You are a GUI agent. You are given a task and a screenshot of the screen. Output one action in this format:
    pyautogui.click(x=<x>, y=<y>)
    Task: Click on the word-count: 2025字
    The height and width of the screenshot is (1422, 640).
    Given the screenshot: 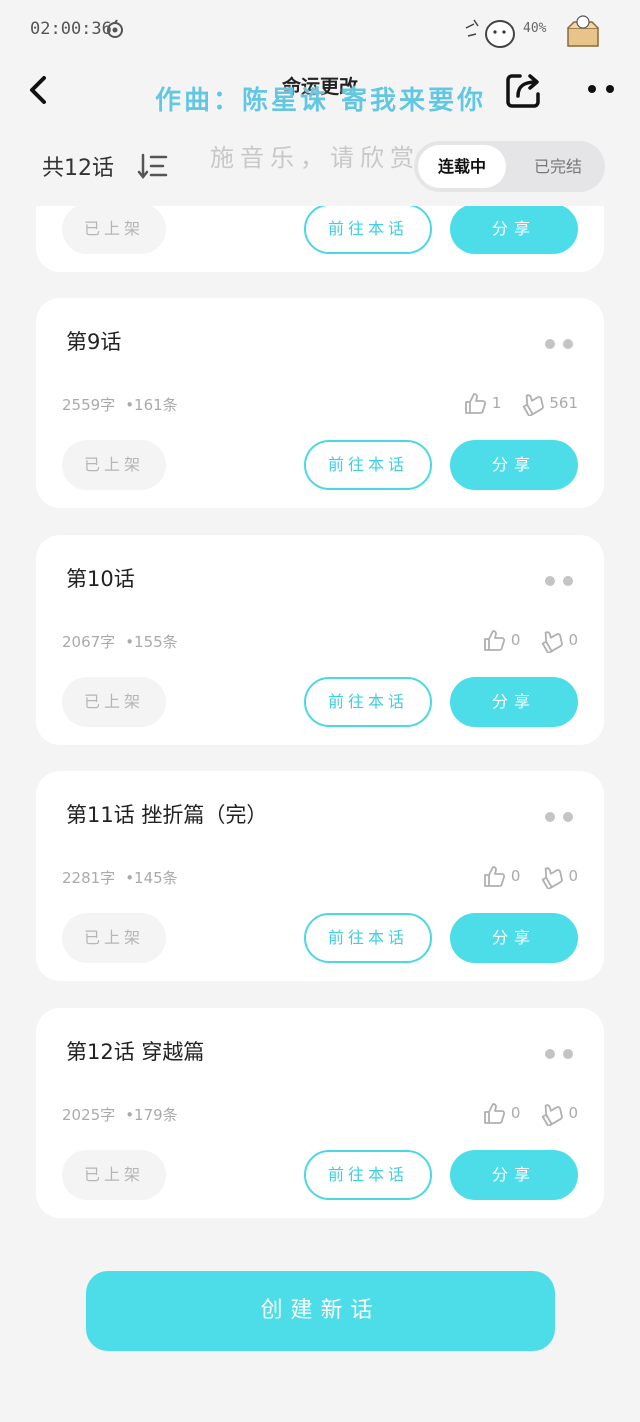 What is the action you would take?
    pyautogui.click(x=89, y=1115)
    